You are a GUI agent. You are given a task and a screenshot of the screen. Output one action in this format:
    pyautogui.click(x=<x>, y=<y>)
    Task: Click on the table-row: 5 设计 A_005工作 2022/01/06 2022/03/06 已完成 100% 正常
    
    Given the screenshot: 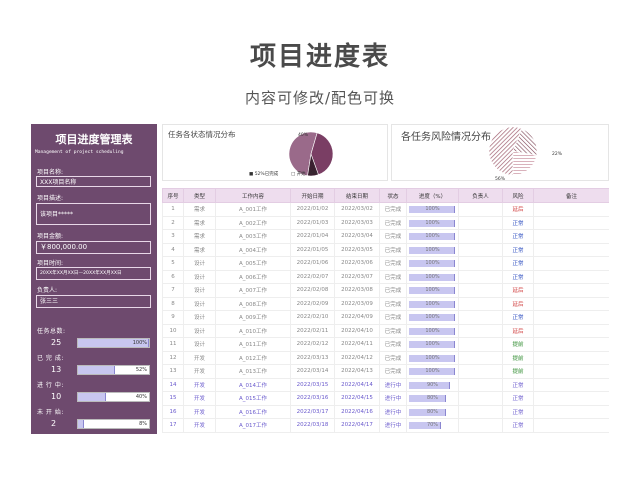 What is the action you would take?
    pyautogui.click(x=385, y=263)
    